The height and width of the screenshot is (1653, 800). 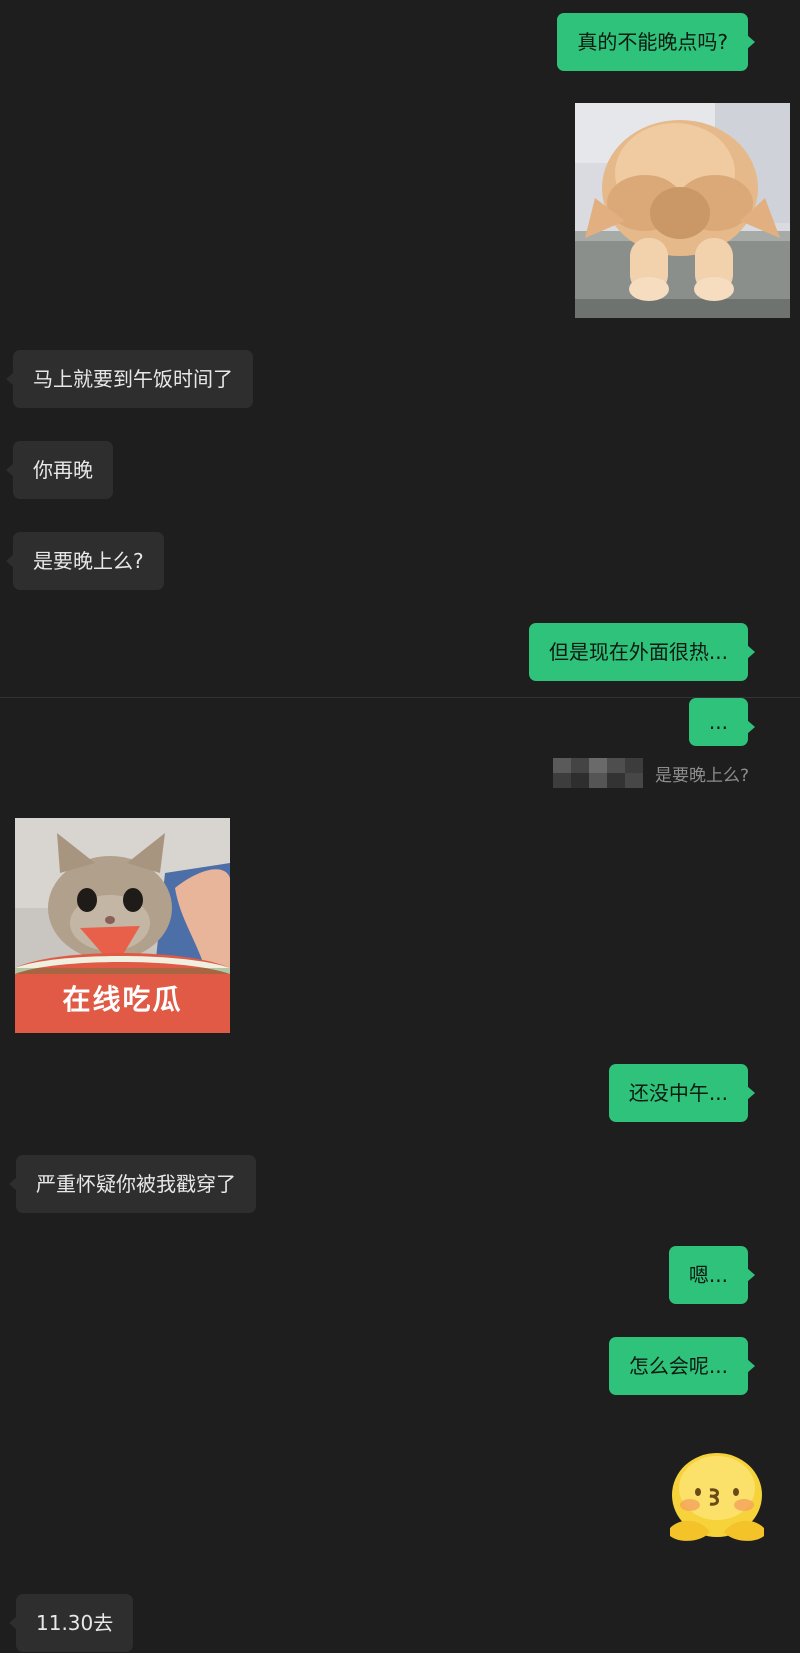 What do you see at coordinates (656, 42) in the screenshot?
I see `message-bubble-outgoing: 真的不能晚点吗?` at bounding box center [656, 42].